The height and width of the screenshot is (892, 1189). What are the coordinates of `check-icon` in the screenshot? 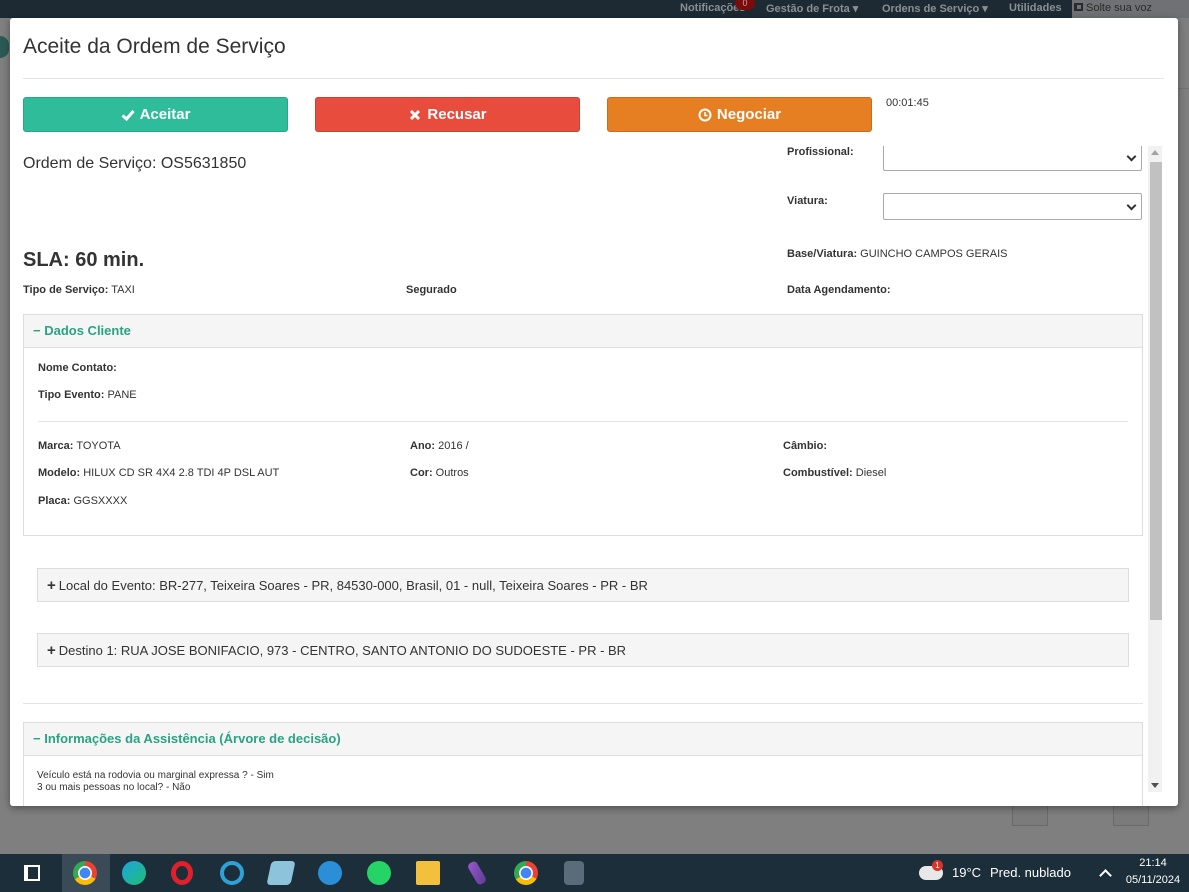 It's located at (128, 115).